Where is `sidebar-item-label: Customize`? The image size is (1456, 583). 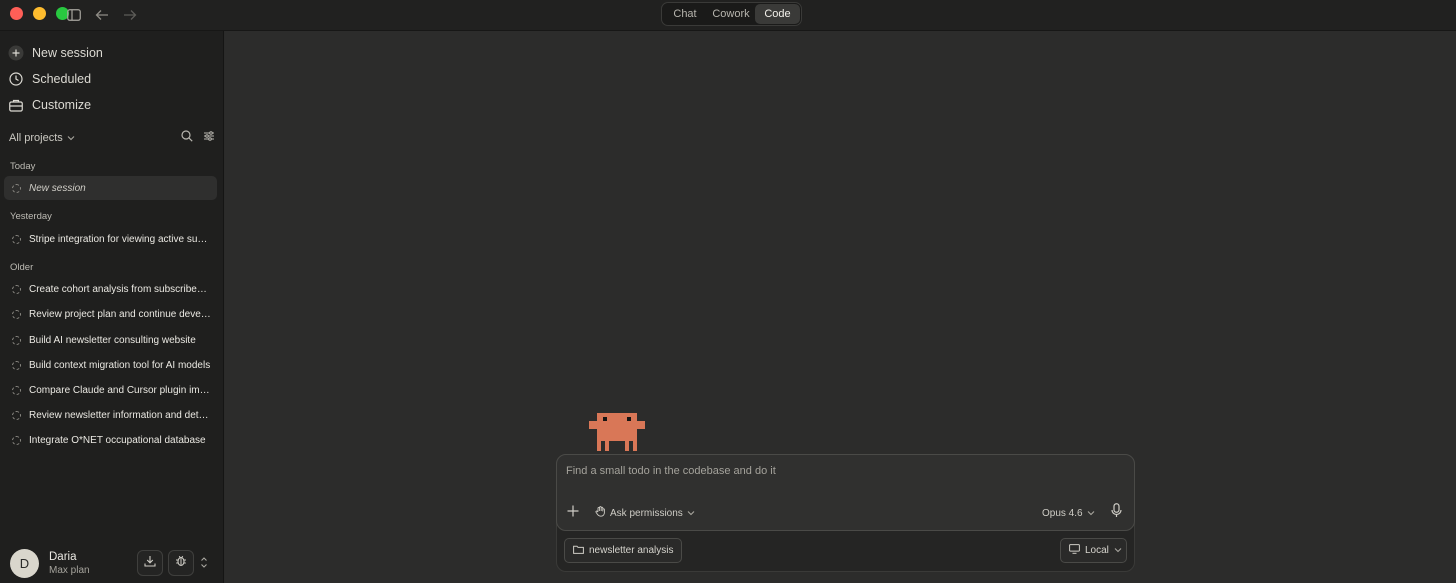 sidebar-item-label: Customize is located at coordinates (62, 105).